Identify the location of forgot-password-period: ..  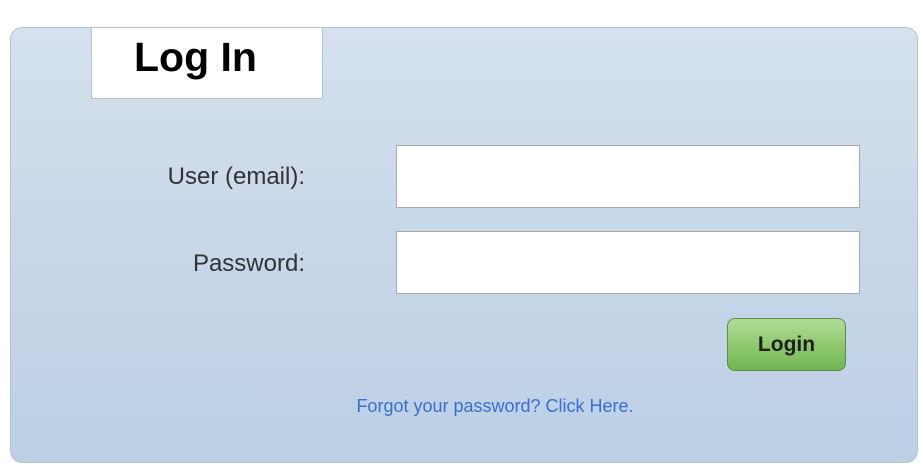
(631, 406).